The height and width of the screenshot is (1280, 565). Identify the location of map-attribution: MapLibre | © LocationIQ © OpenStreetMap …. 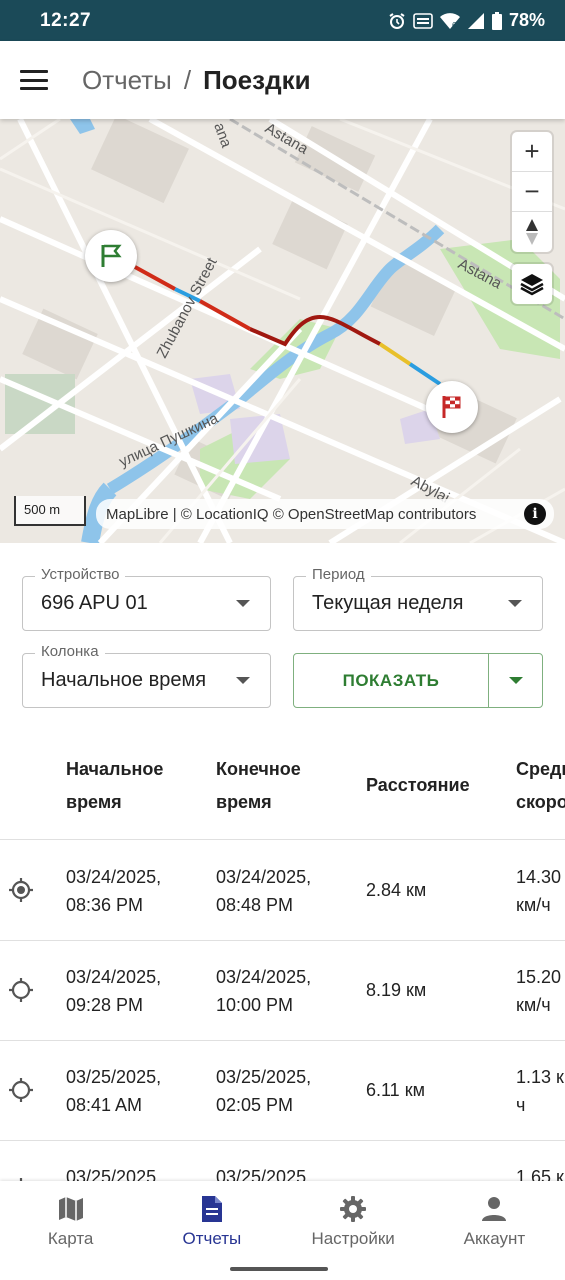
(325, 514).